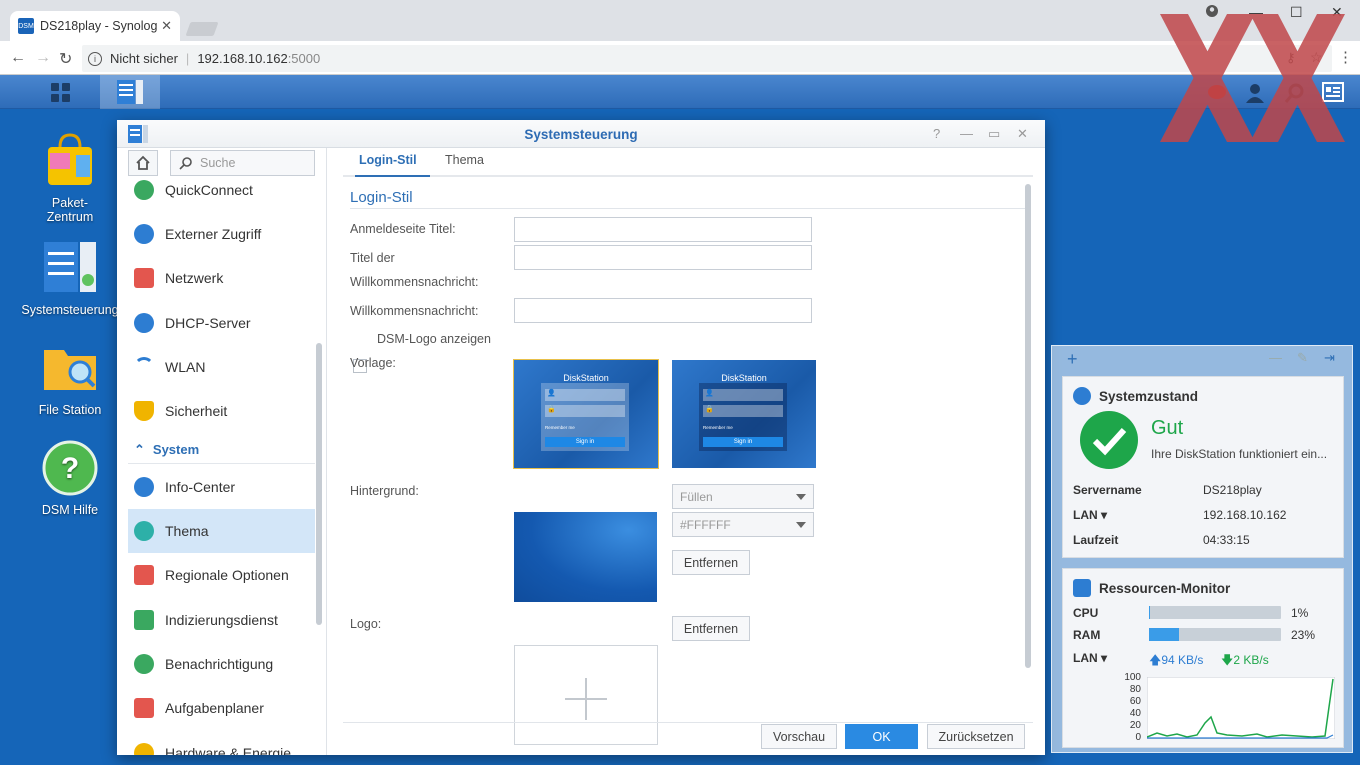 This screenshot has height=765, width=1360. What do you see at coordinates (707, 58) in the screenshot?
I see `address-bar: i Nicht sicher | 192.168.10.162:5000` at bounding box center [707, 58].